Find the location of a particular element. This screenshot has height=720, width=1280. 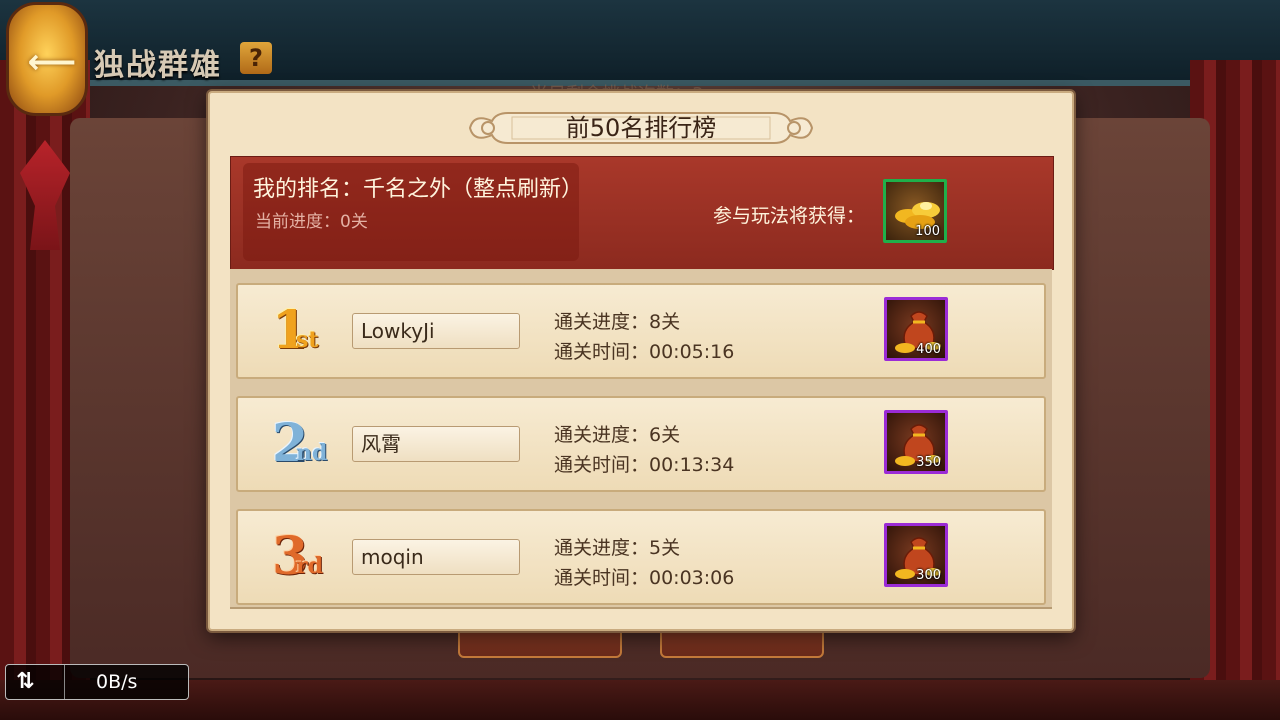

current-progress-text: 当前进度：0关 is located at coordinates (311, 222).